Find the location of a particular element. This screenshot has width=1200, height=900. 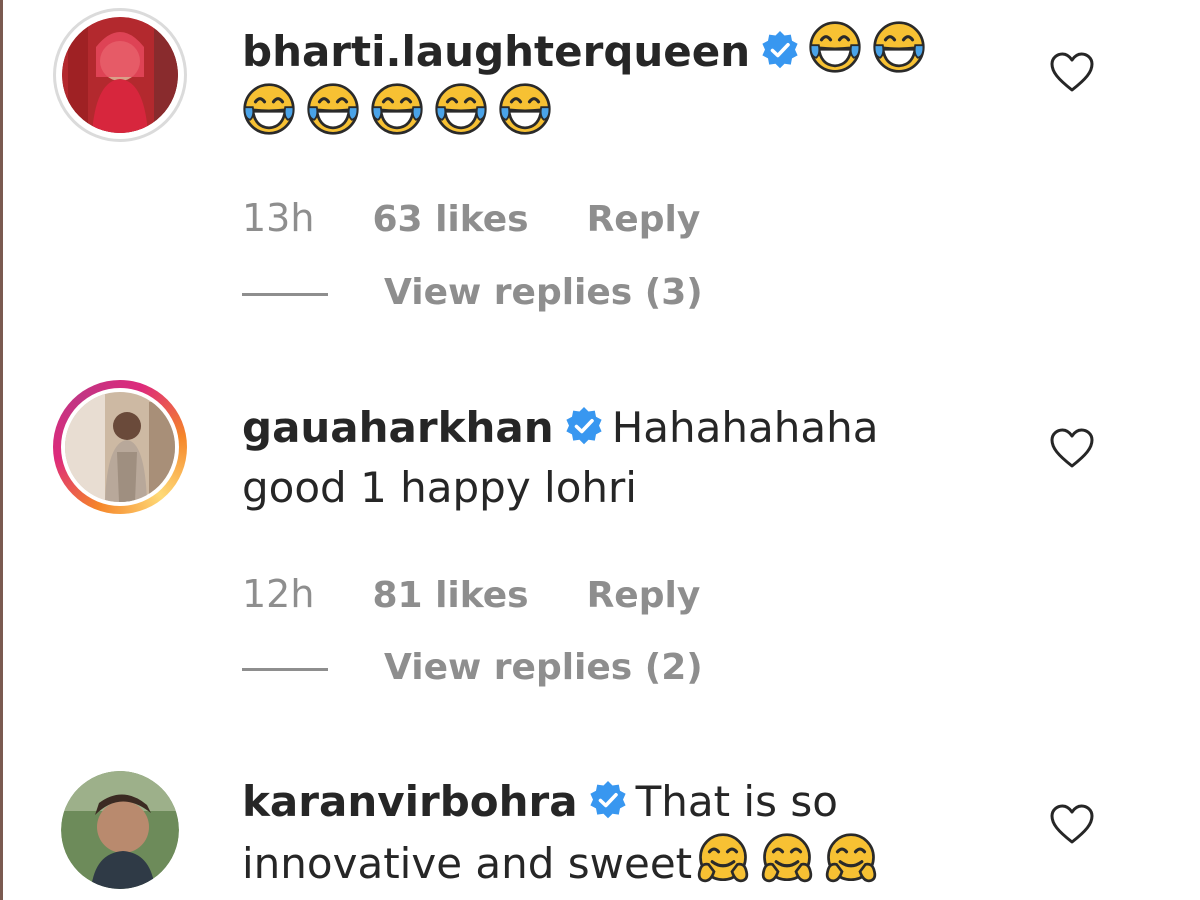

window-edge is located at coordinates (1, 450).